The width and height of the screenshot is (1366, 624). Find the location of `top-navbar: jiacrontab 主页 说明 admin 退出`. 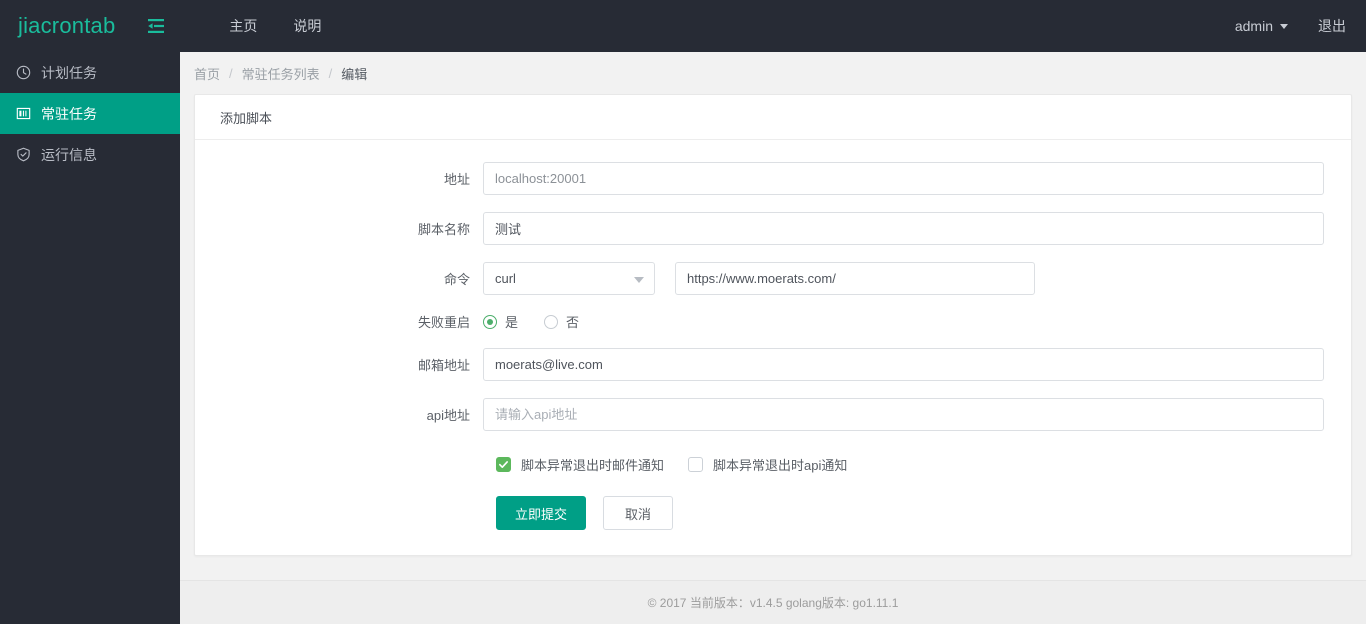

top-navbar: jiacrontab 主页 说明 admin 退出 is located at coordinates (683, 26).